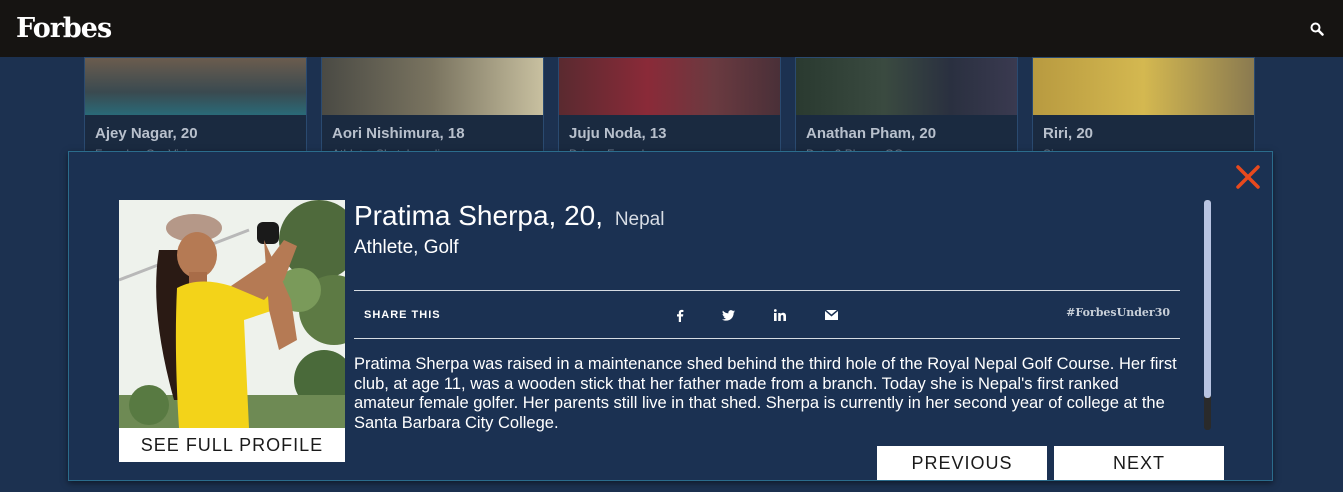 This screenshot has height=492, width=1343. What do you see at coordinates (871, 133) in the screenshot?
I see `profile-card-name: Anathan Pham, 20` at bounding box center [871, 133].